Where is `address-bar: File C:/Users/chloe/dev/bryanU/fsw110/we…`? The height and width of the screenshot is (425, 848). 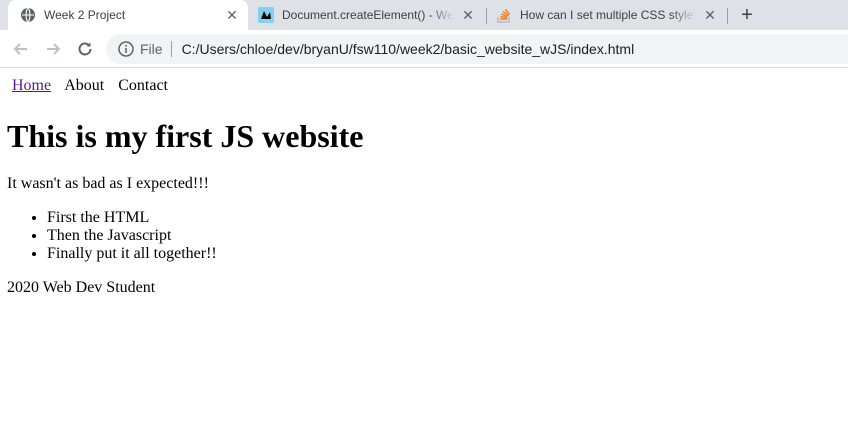
address-bar: File C:/Users/chloe/dev/bryanU/fsw110/we… is located at coordinates (477, 49).